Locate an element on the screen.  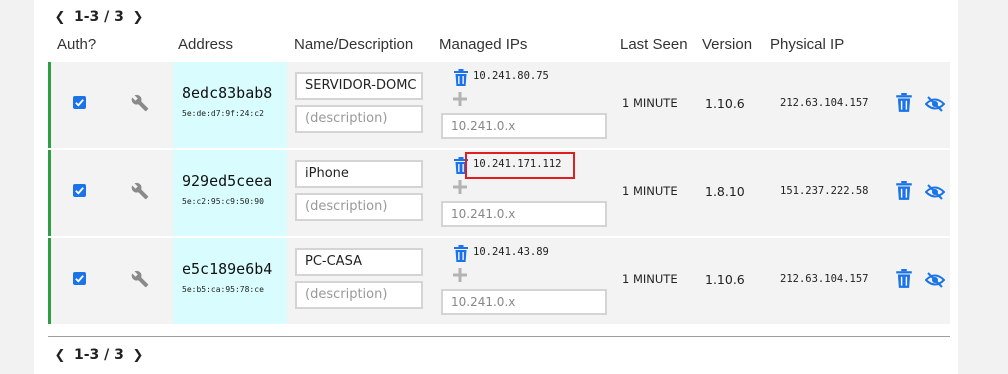
member-id: e5c189e6b4 is located at coordinates (227, 269).